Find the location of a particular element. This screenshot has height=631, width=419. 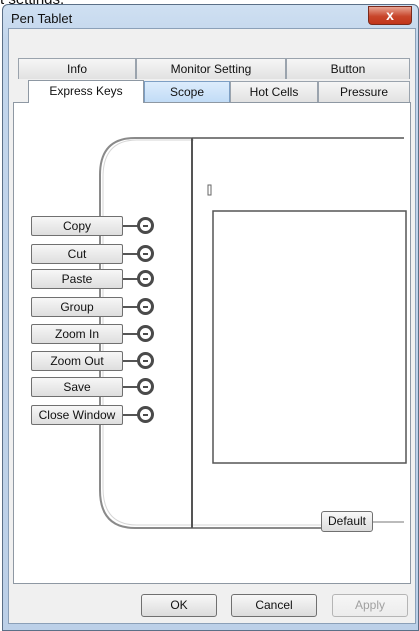

express-key-group: Group is located at coordinates (77, 307).